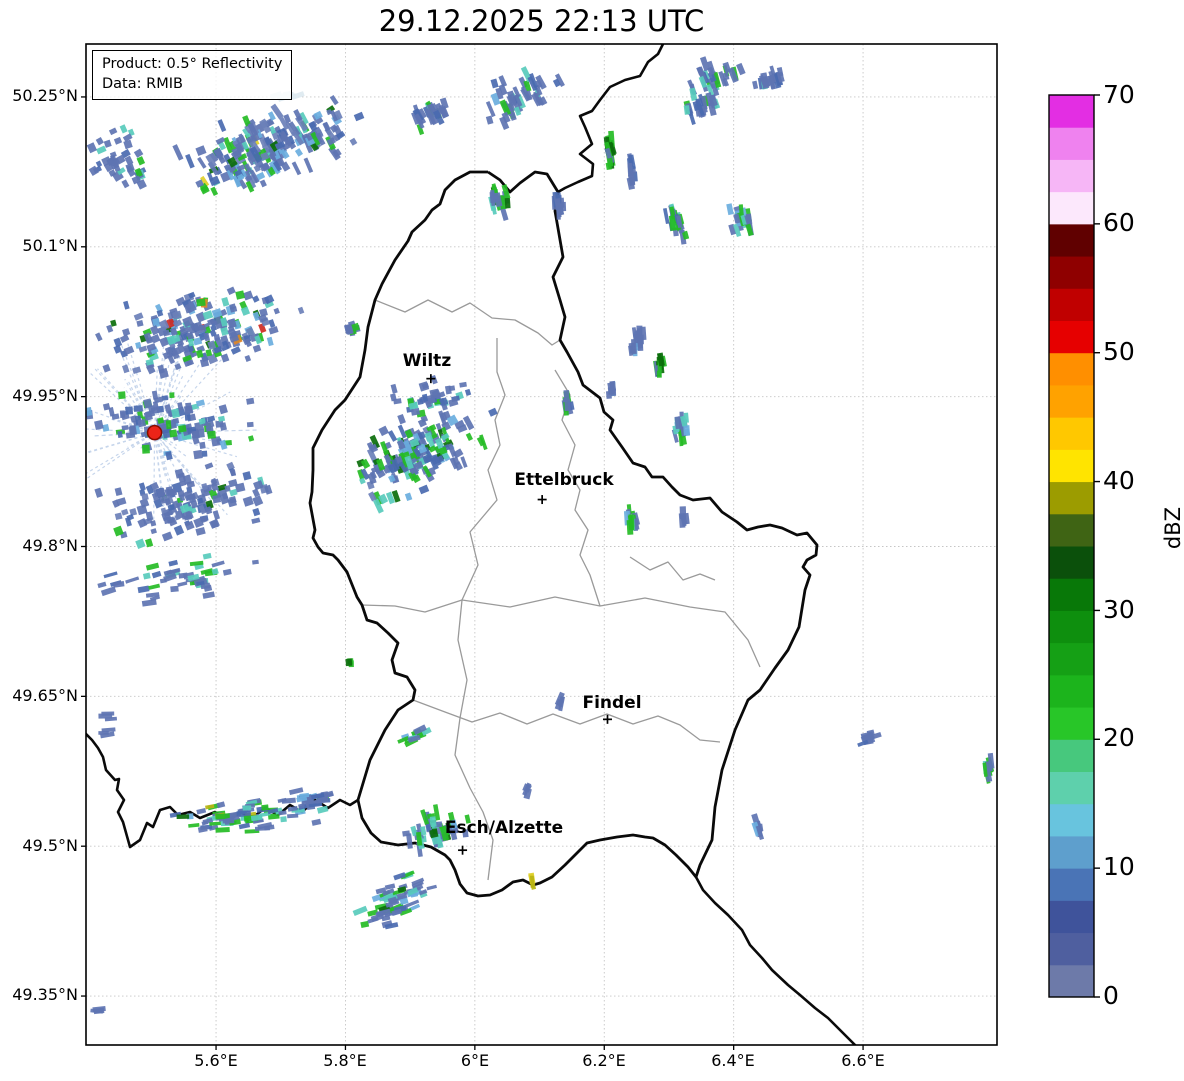 The width and height of the screenshot is (1184, 1081). What do you see at coordinates (154, 432) in the screenshot?
I see `radar-site-marker` at bounding box center [154, 432].